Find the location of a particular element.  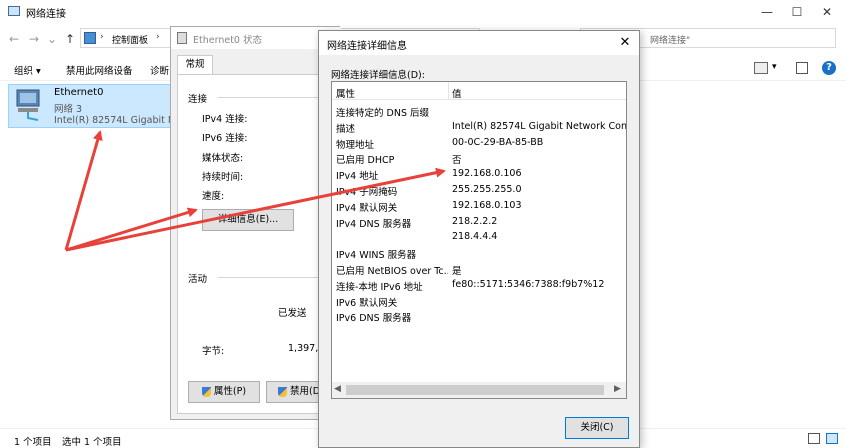

table-row: IPv4 DNS 服务器 218.2.2.2 is located at coordinates (479, 221).